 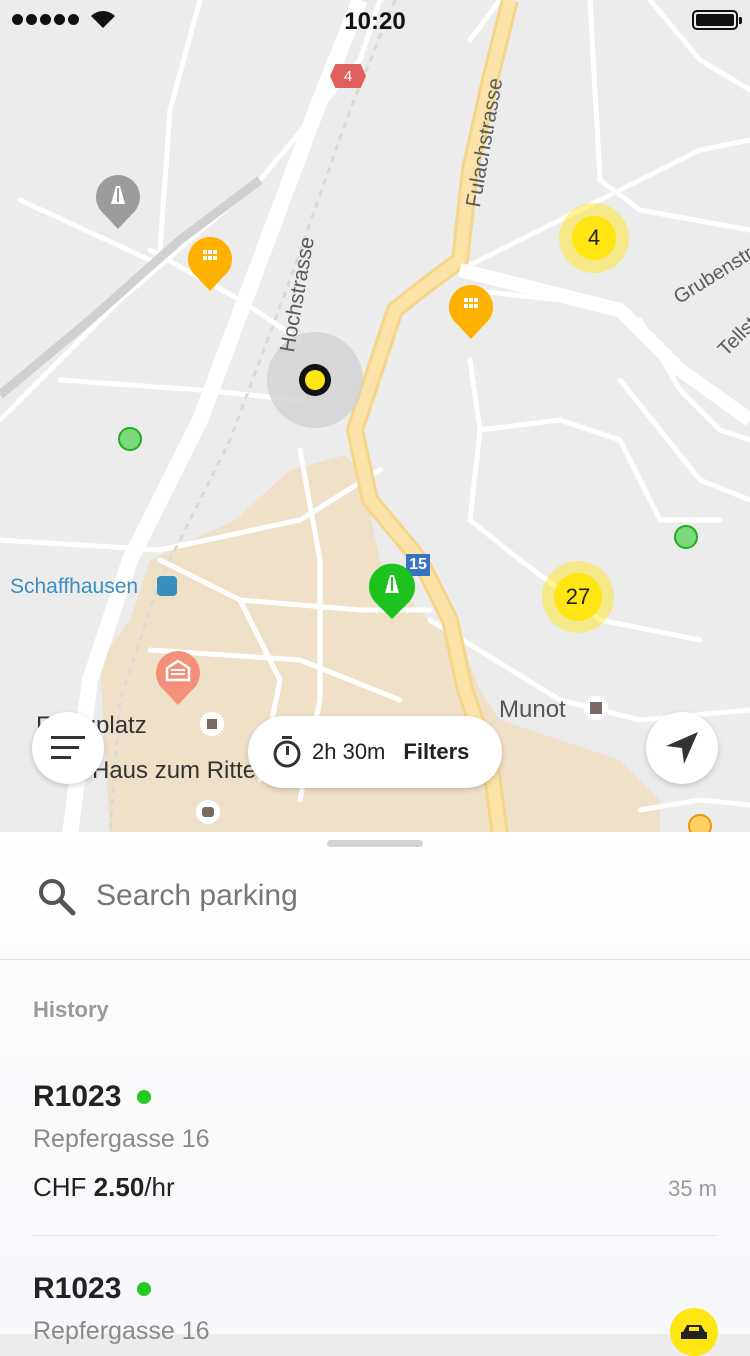 I want to click on castle-icon, so click(x=596, y=708).